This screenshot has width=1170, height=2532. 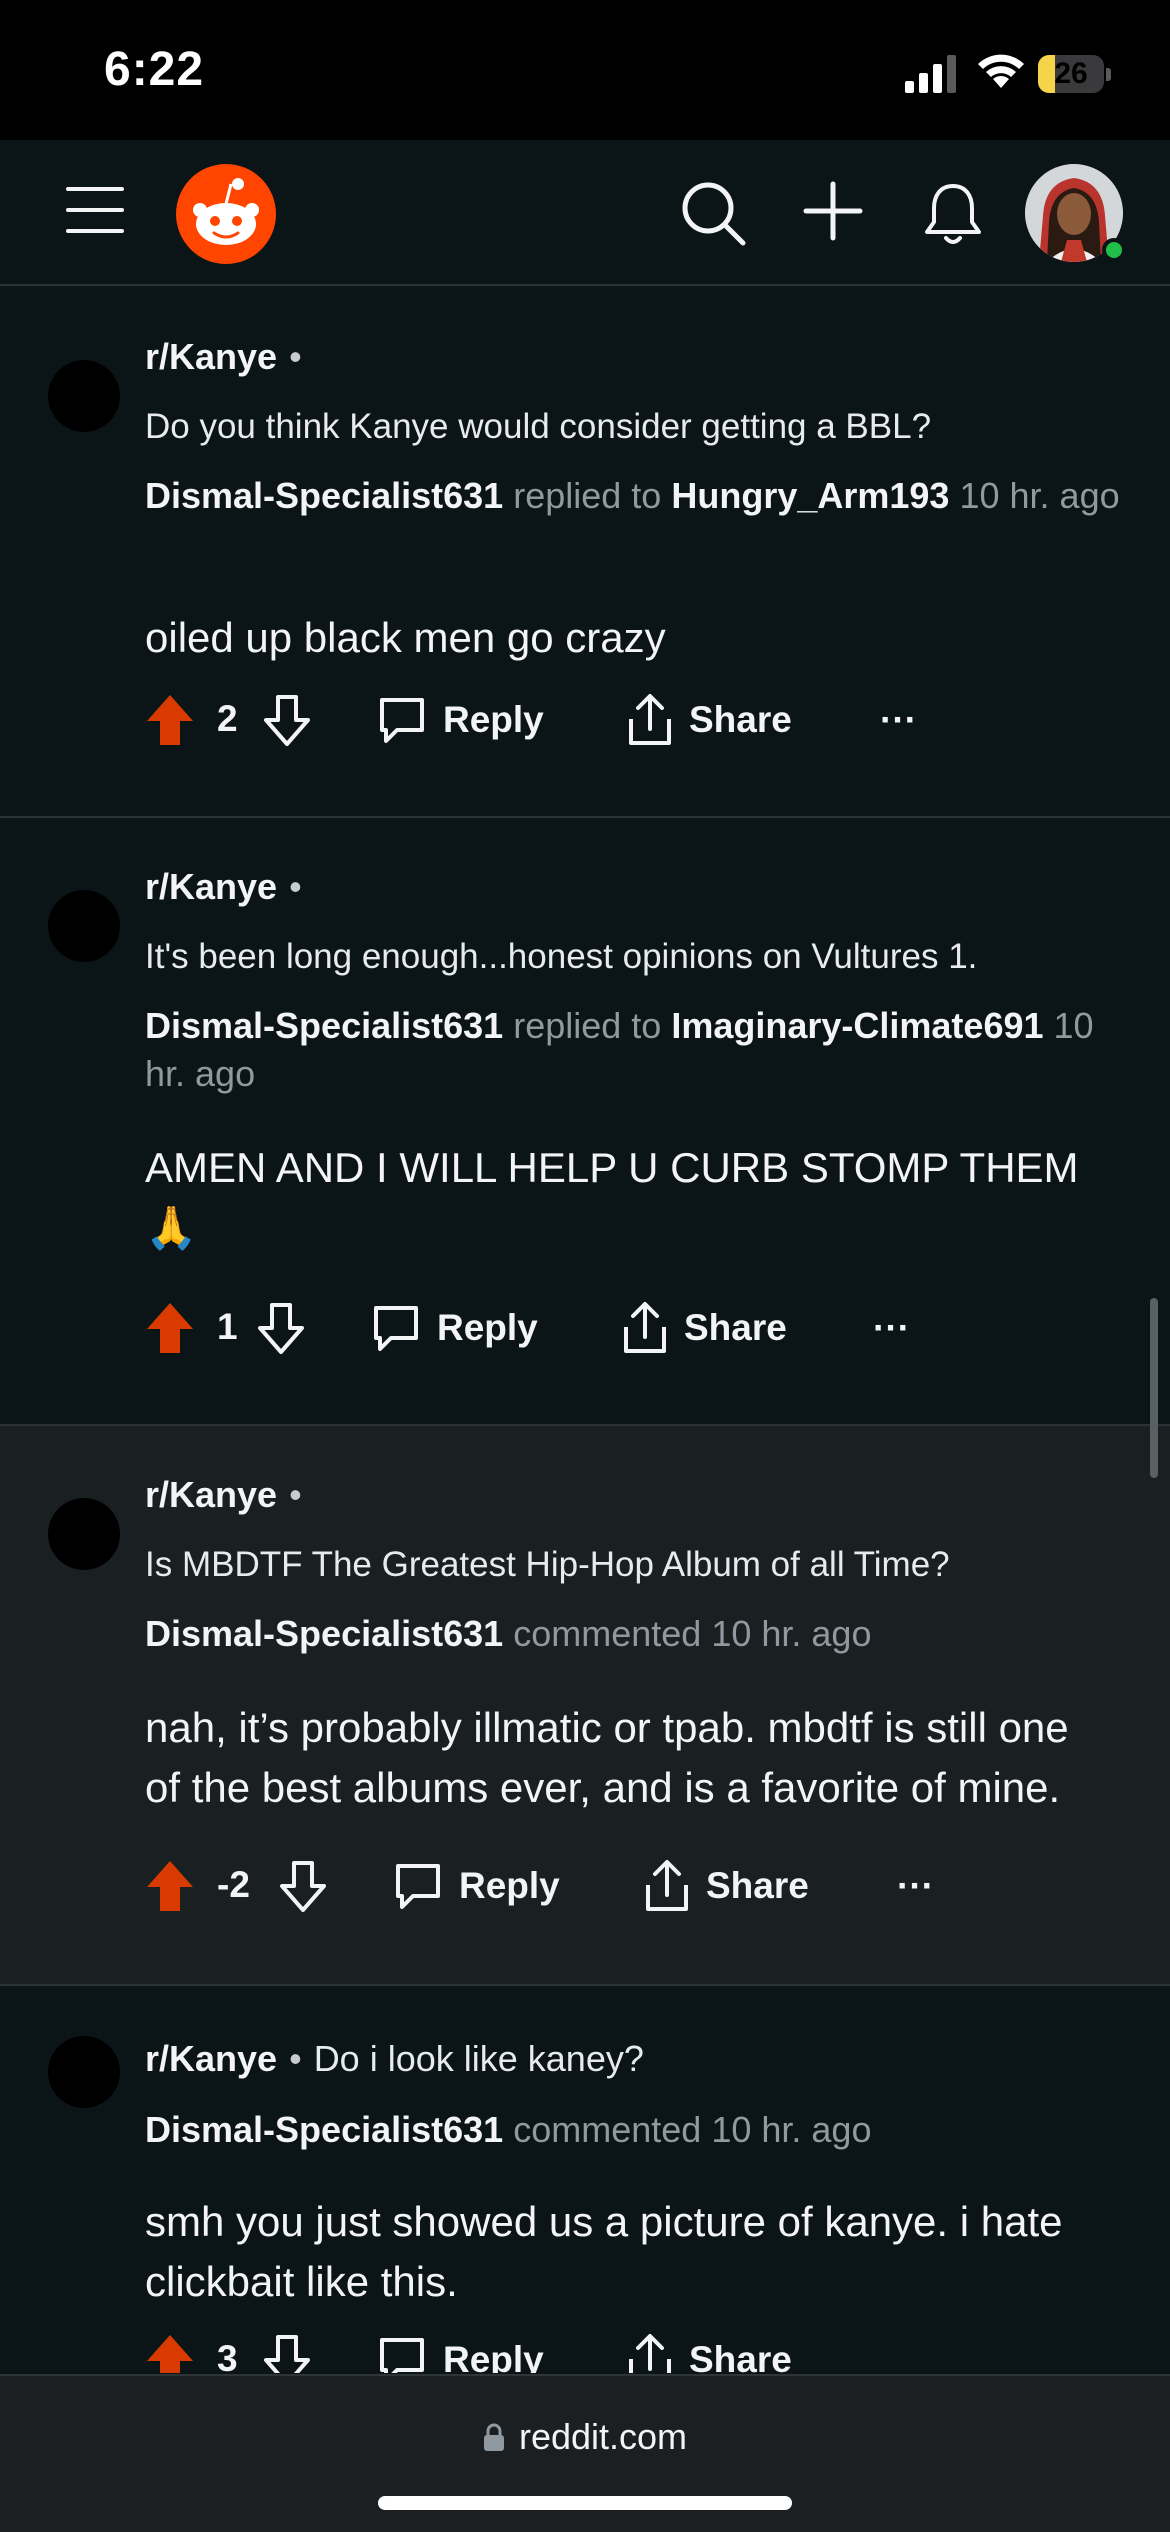 I want to click on search-icon, so click(x=713, y=213).